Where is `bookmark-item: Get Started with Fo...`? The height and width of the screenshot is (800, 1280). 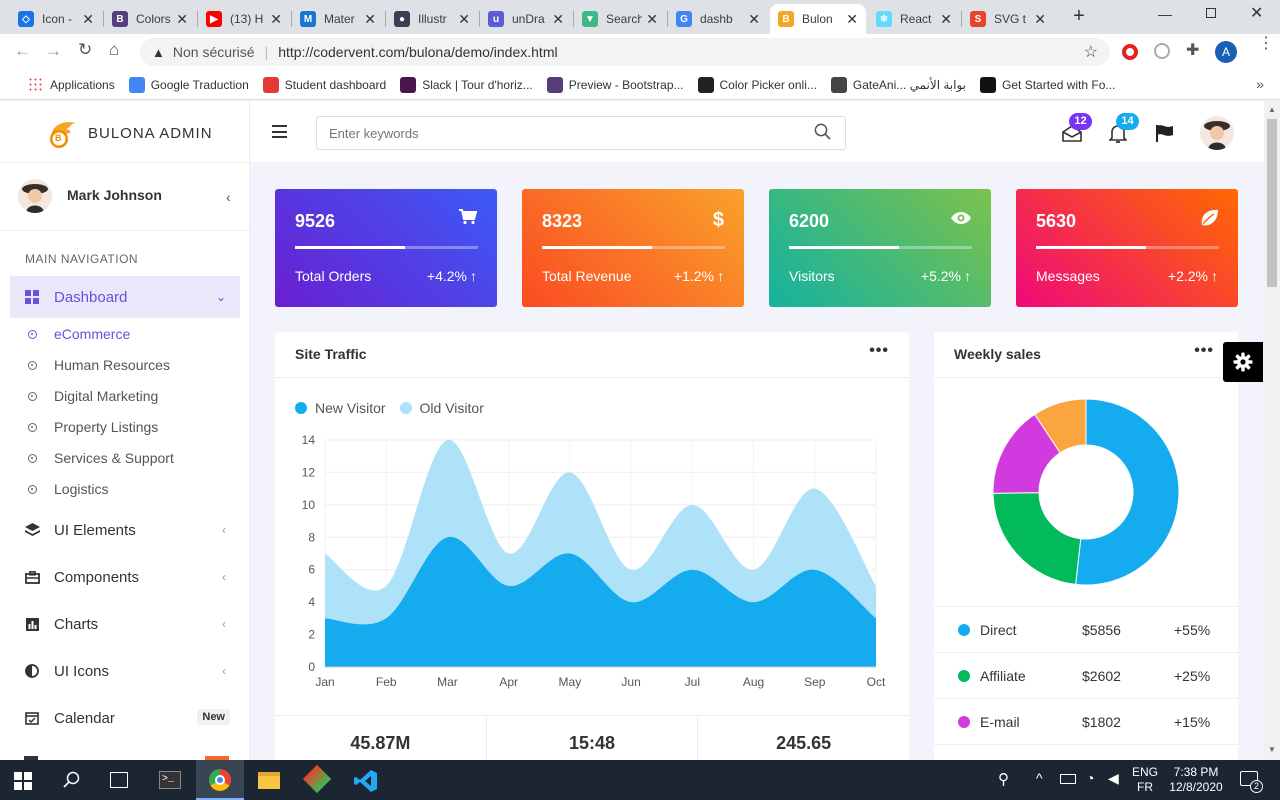
bookmark-item: Get Started with Fo... is located at coordinates (1047, 84).